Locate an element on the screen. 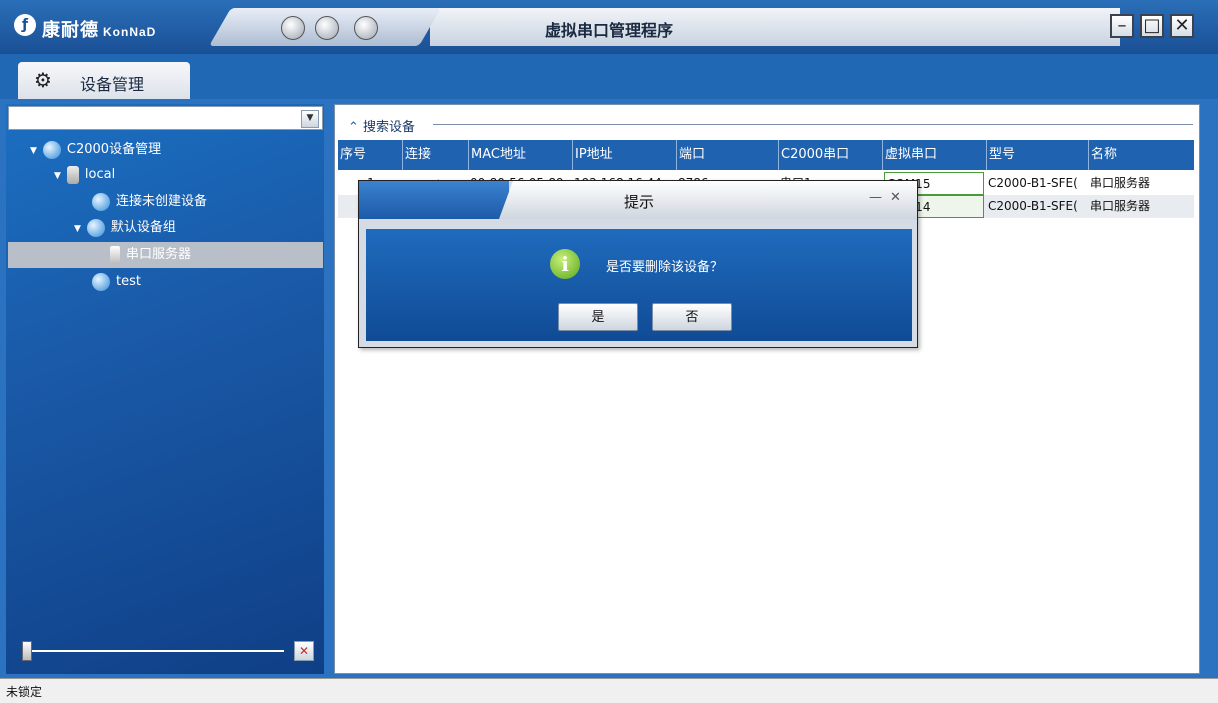 The height and width of the screenshot is (703, 1218). maximize-button: □ is located at coordinates (1152, 26).